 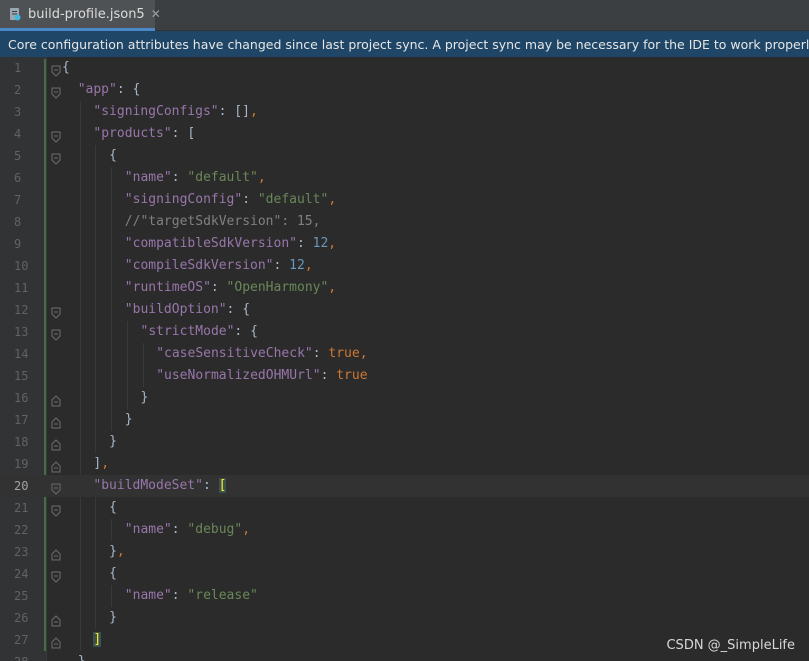 I want to click on code-line: 4 "products": [, so click(x=404, y=134).